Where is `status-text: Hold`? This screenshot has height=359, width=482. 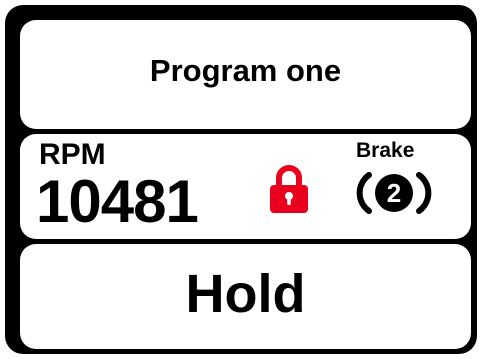
status-text: Hold is located at coordinates (245, 293).